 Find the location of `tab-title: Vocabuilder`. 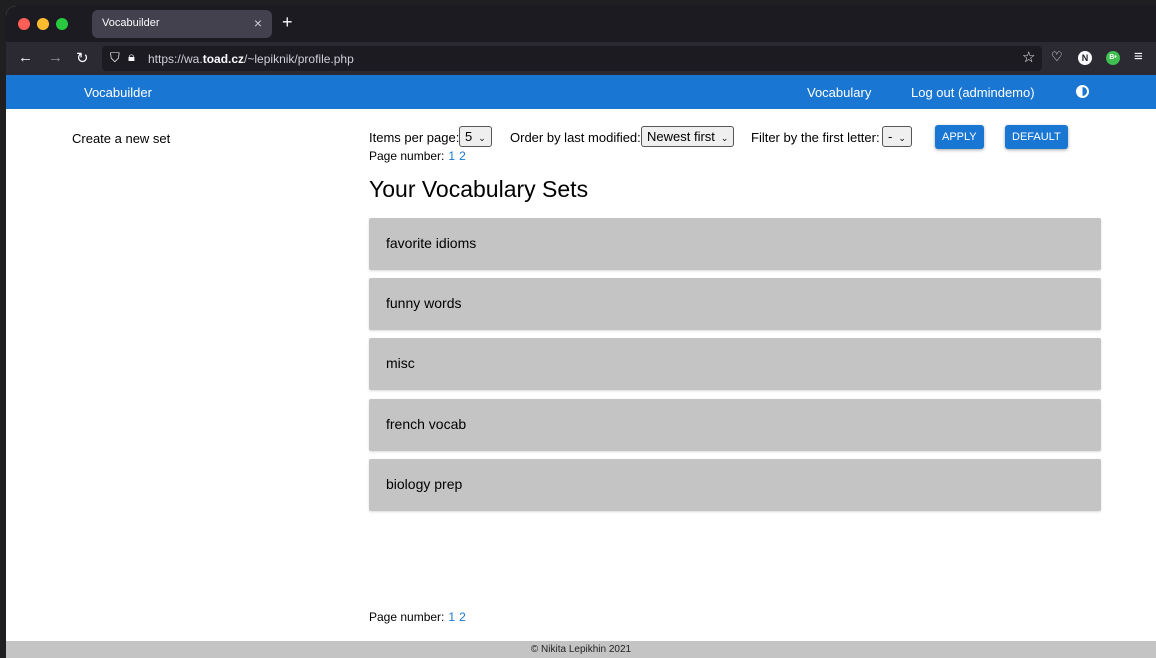

tab-title: Vocabuilder is located at coordinates (131, 23).